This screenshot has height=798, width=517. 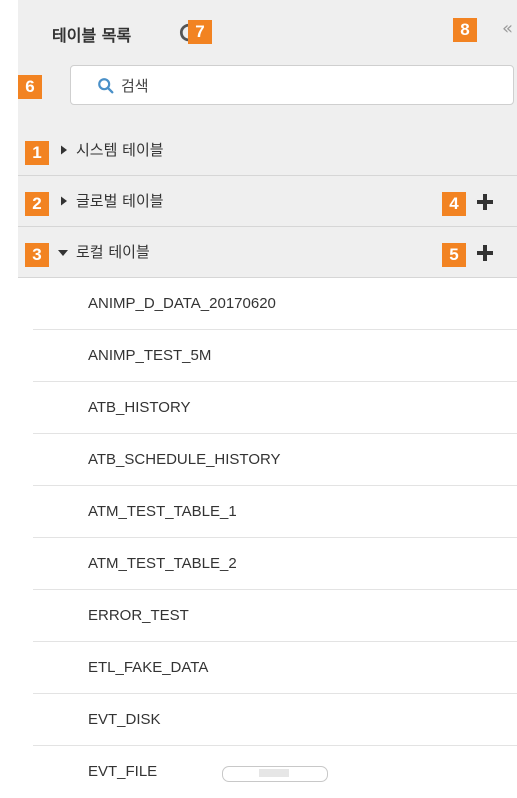 What do you see at coordinates (275, 304) in the screenshot?
I see `table-row: ANIMP_D_DATA_20170620` at bounding box center [275, 304].